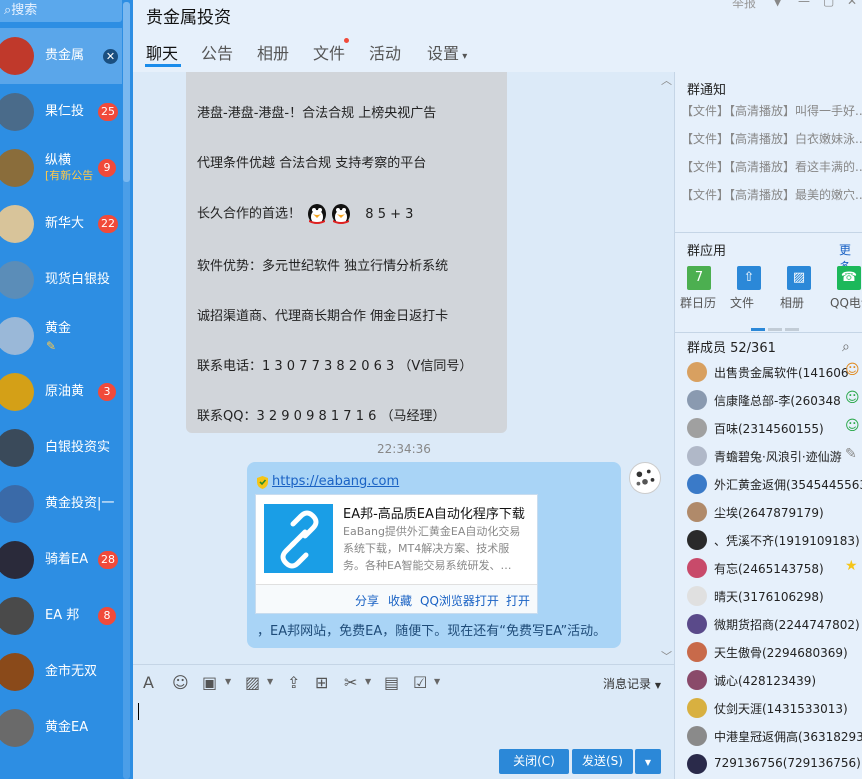 The height and width of the screenshot is (779, 862). Describe the element at coordinates (148, 682) in the screenshot. I see `font-icon: A` at that location.